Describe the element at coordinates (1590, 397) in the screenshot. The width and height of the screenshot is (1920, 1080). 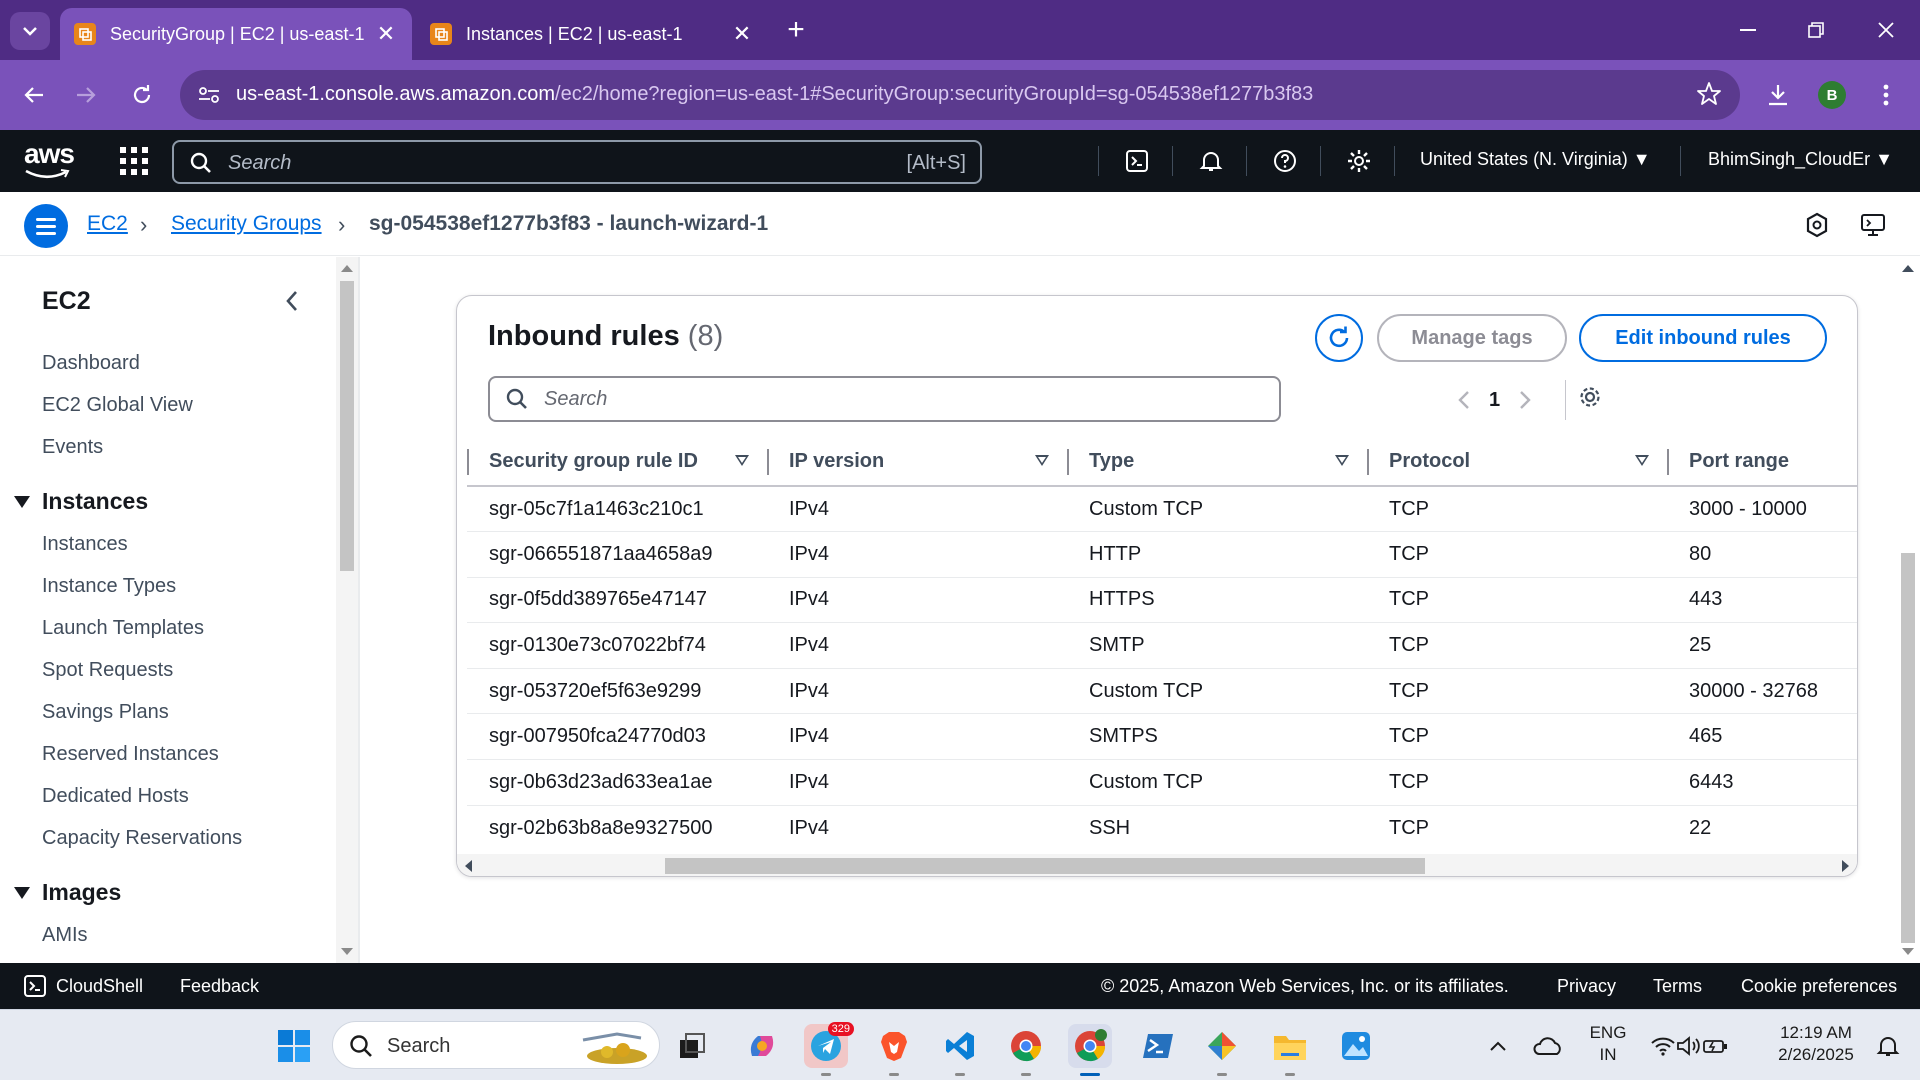
I see `table-preferences-gear-icon` at that location.